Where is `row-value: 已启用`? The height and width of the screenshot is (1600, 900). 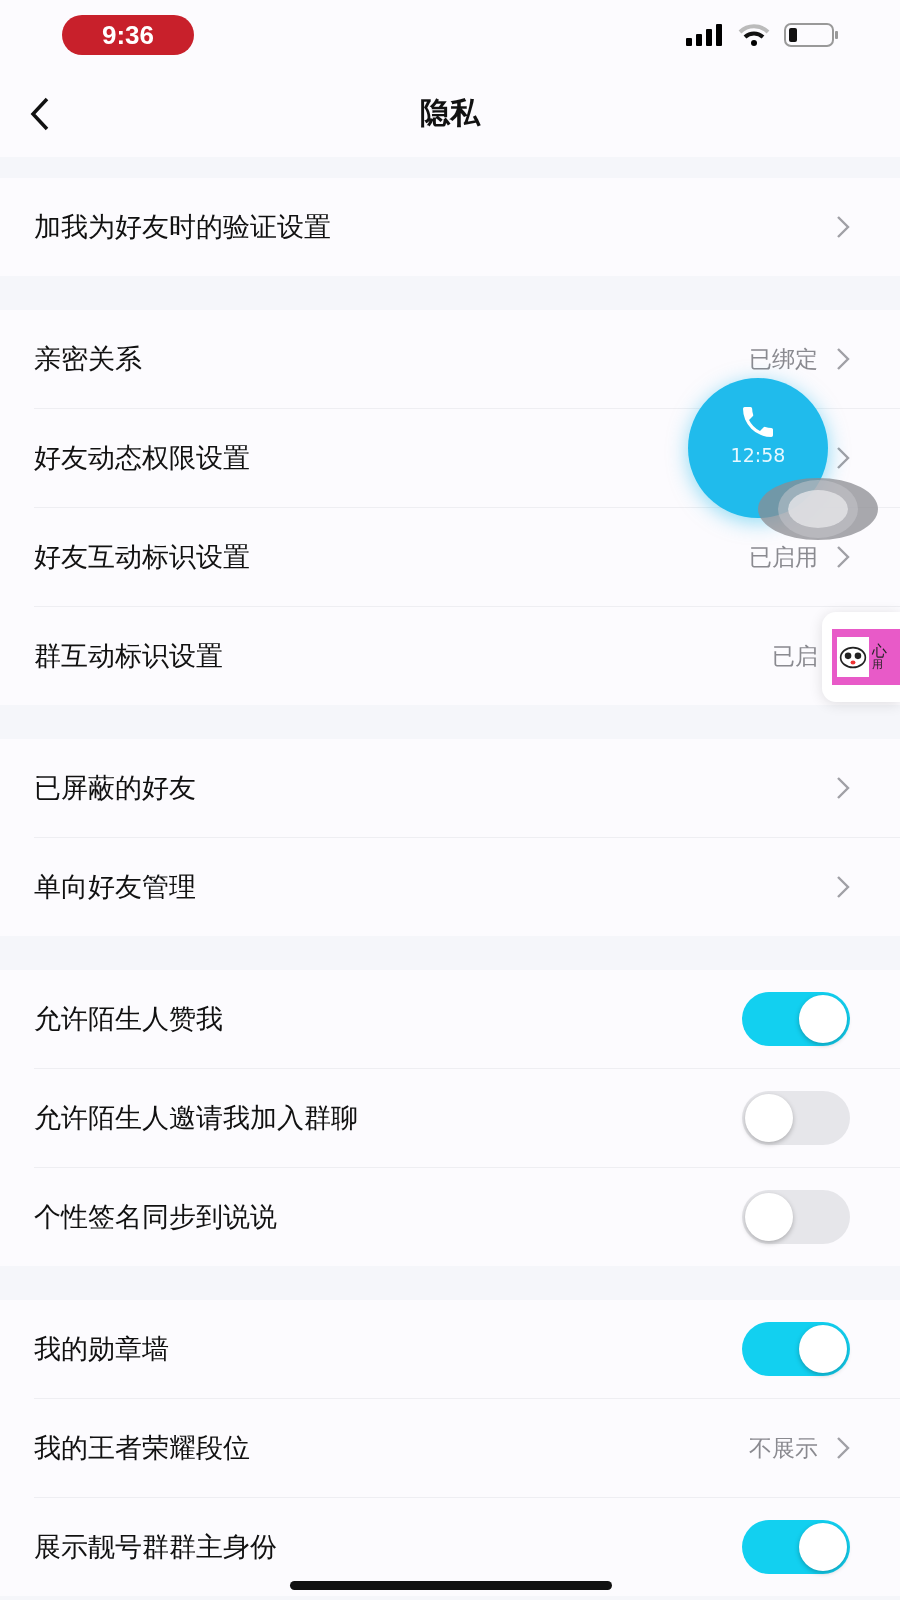
row-value: 已启用 is located at coordinates (783, 557).